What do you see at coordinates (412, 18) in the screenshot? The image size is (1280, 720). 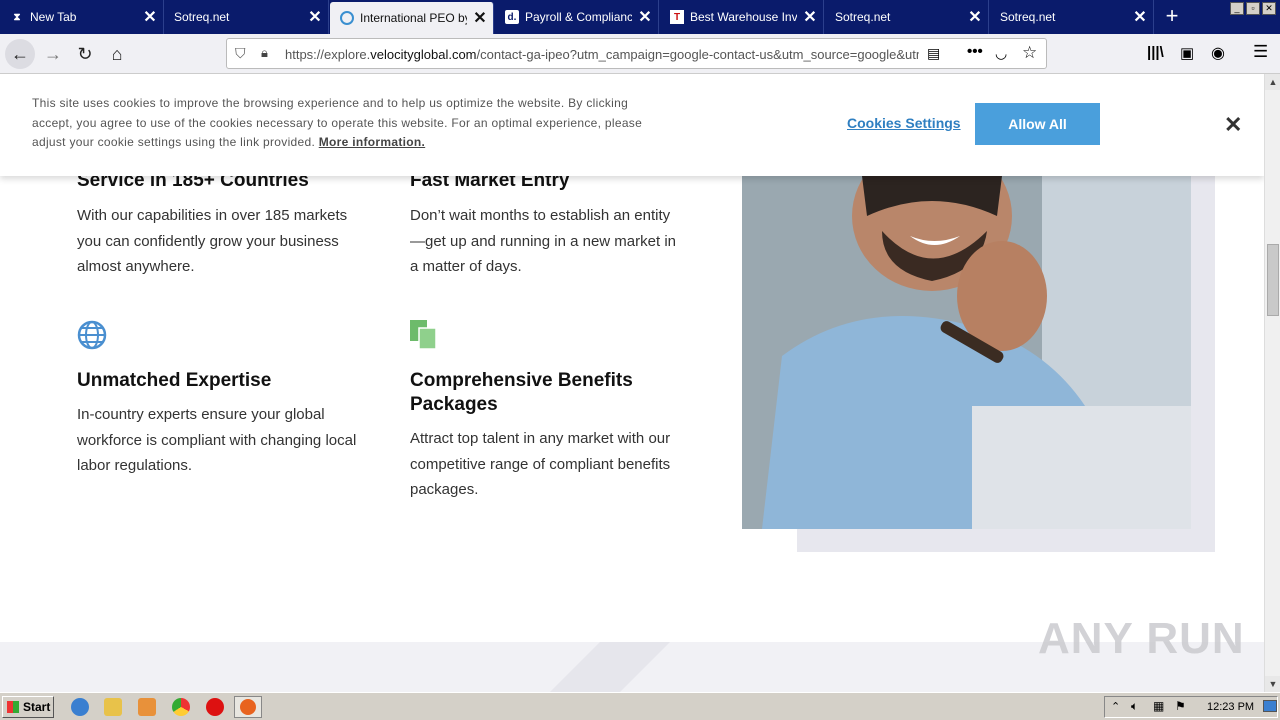 I see `tab-international-peo: International PEO by V ✕` at bounding box center [412, 18].